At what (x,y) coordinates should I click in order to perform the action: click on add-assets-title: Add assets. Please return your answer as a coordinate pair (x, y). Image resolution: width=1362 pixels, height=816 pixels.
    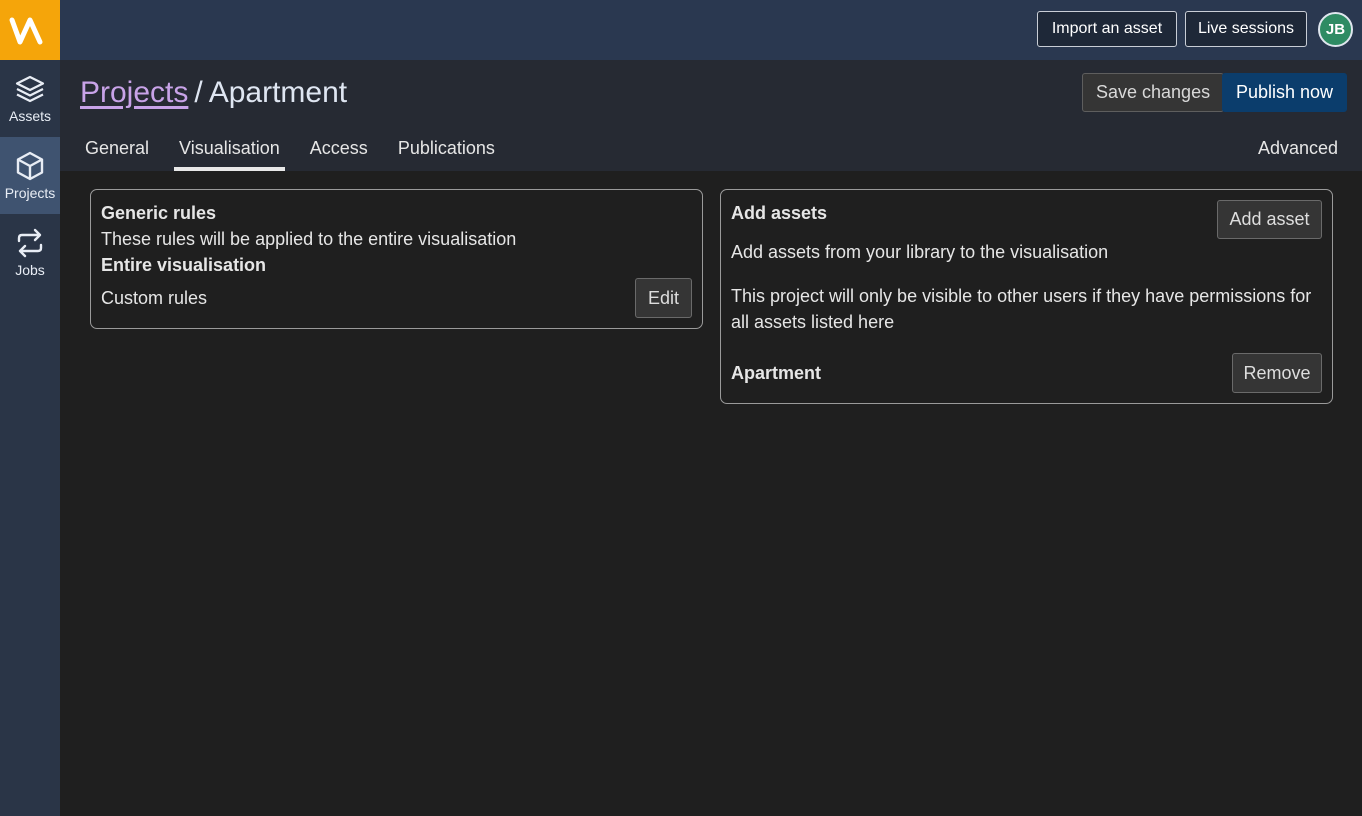
    Looking at the image, I should click on (779, 213).